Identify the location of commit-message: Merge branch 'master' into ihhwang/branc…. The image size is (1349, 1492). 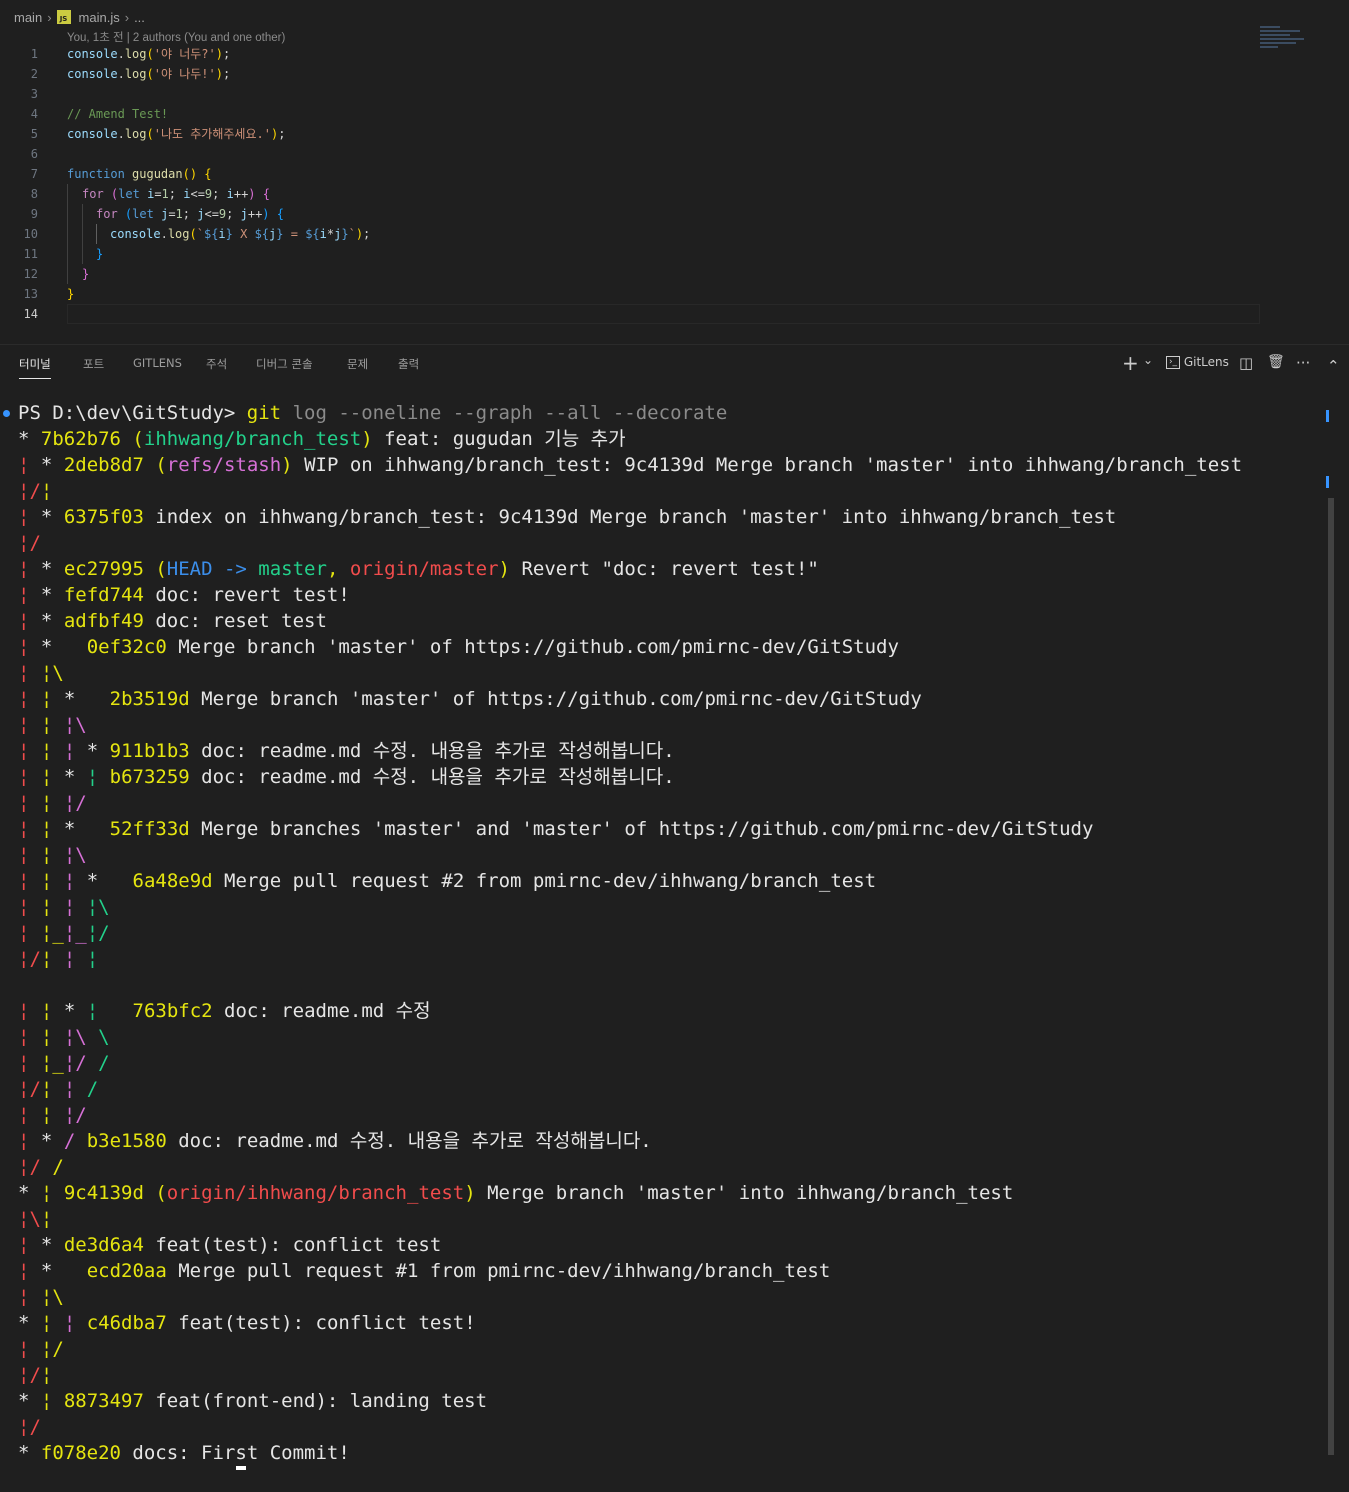
(744, 1193).